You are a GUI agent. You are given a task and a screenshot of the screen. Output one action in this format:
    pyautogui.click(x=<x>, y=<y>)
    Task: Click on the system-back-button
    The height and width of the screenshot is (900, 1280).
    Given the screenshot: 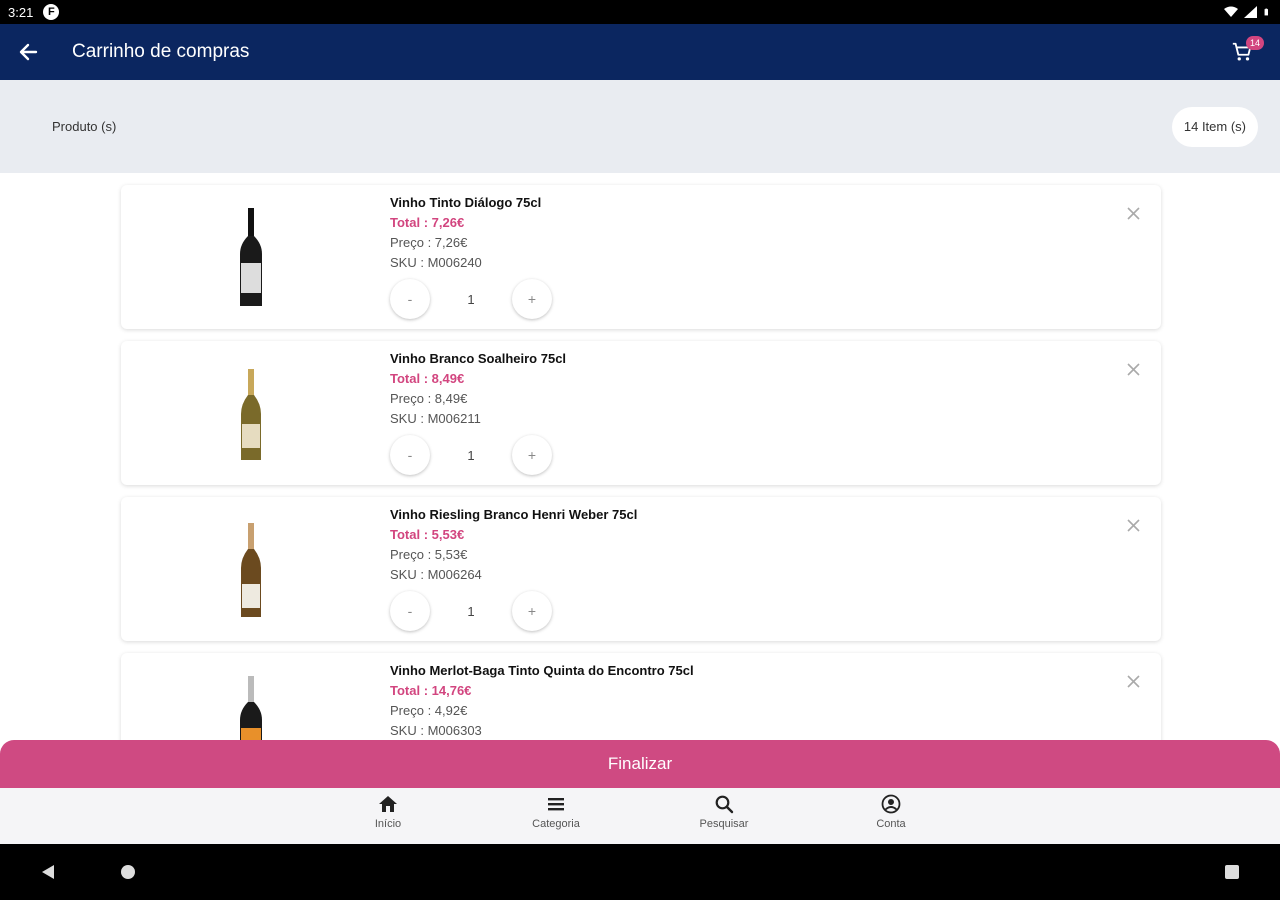 What is the action you would take?
    pyautogui.click(x=48, y=872)
    